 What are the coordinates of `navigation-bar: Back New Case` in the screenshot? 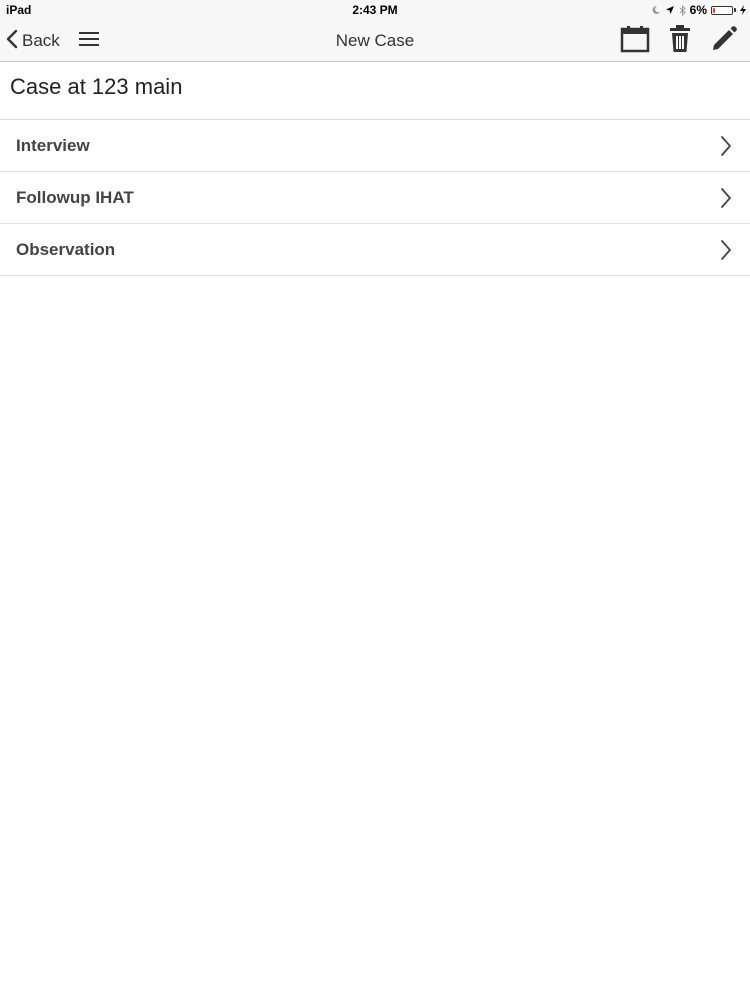 It's located at (375, 41).